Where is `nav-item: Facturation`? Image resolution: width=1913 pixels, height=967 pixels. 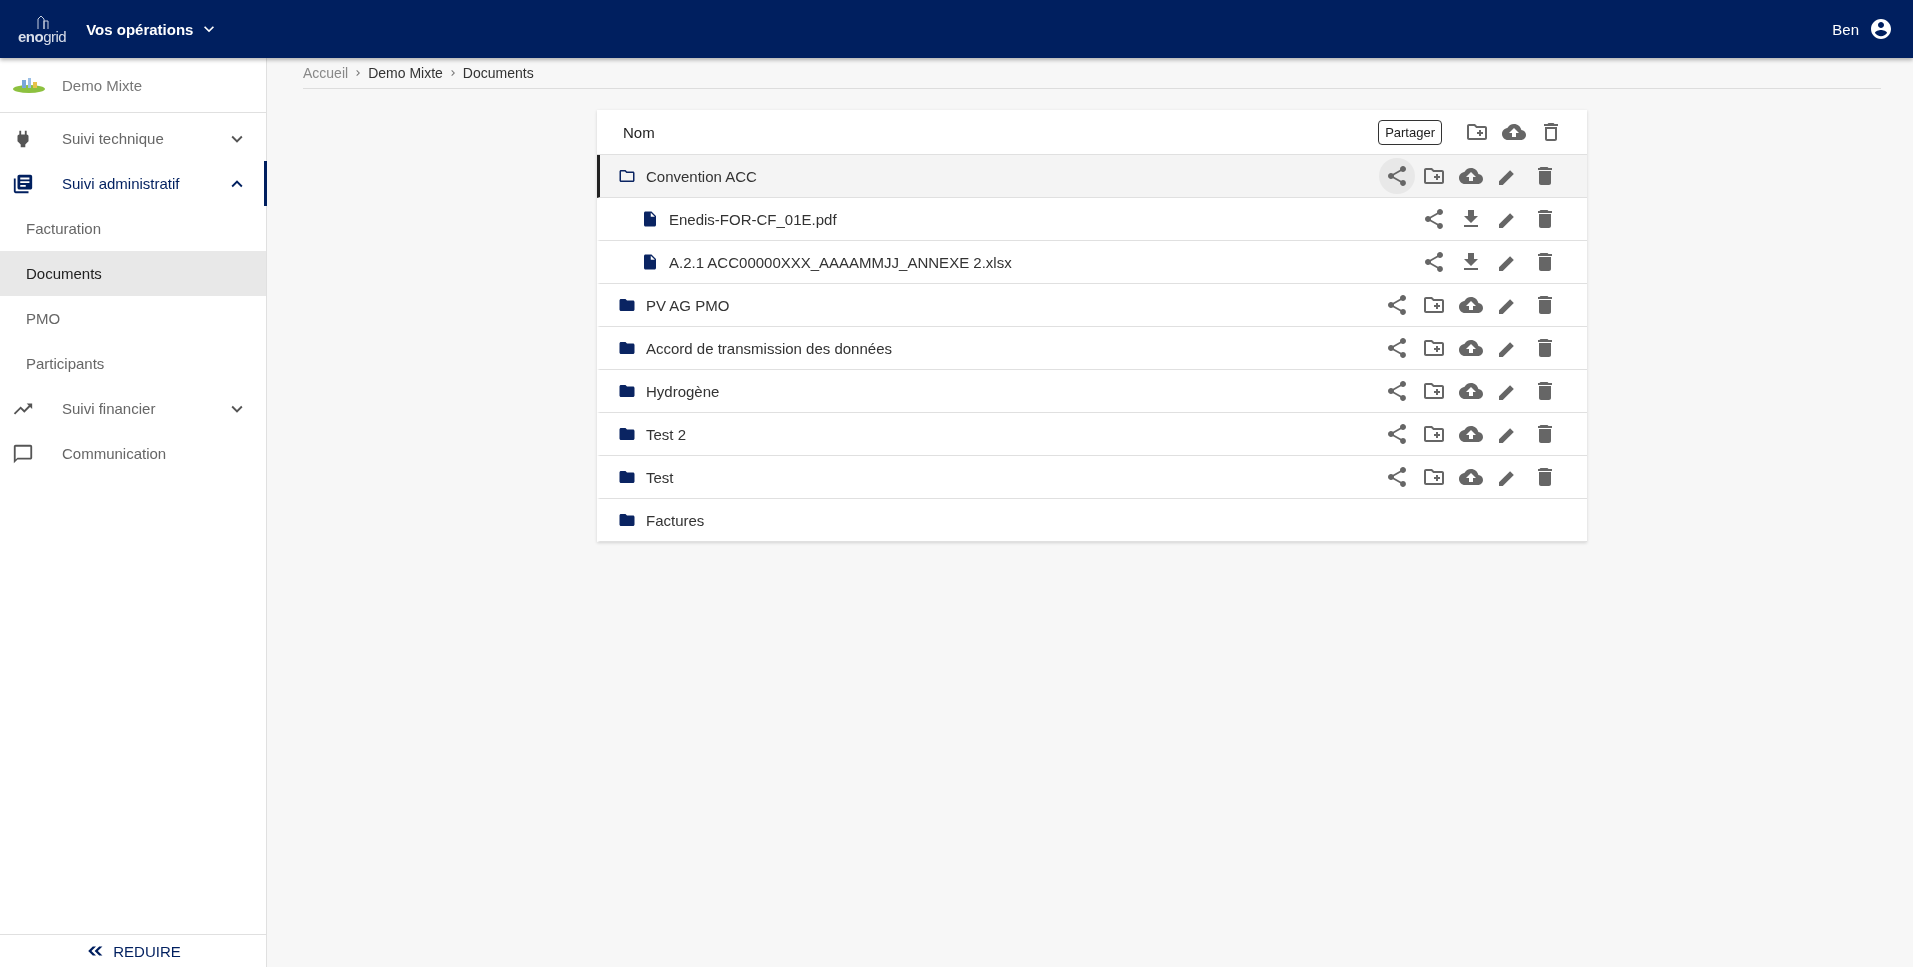
nav-item: Facturation is located at coordinates (133, 228).